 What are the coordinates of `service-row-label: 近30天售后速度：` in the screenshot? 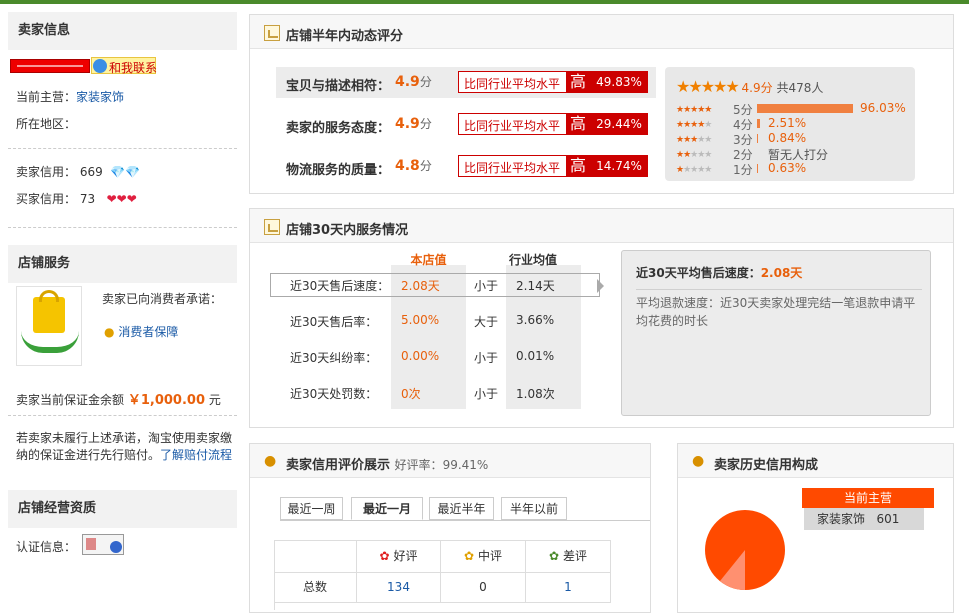 It's located at (339, 285).